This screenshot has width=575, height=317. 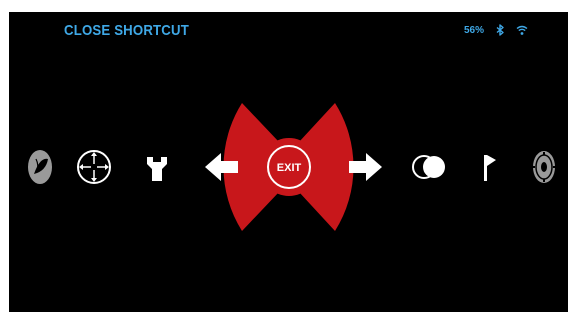 I want to click on leaf-icon, so click(x=40, y=167).